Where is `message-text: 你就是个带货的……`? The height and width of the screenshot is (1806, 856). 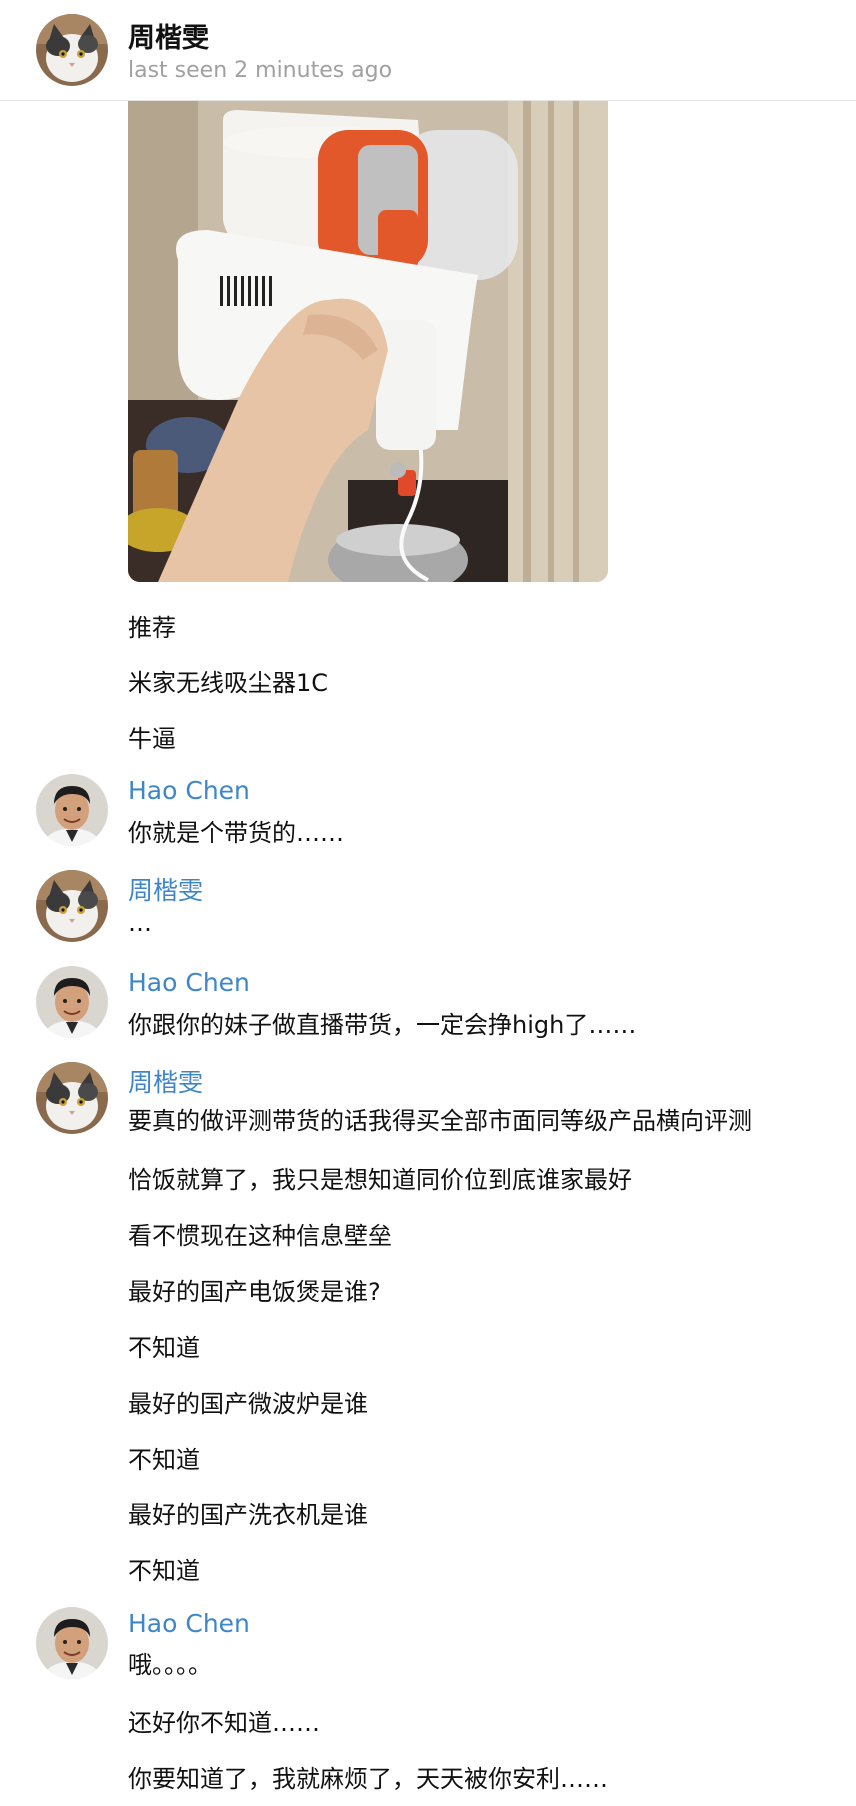 message-text: 你就是个带货的…… is located at coordinates (236, 833).